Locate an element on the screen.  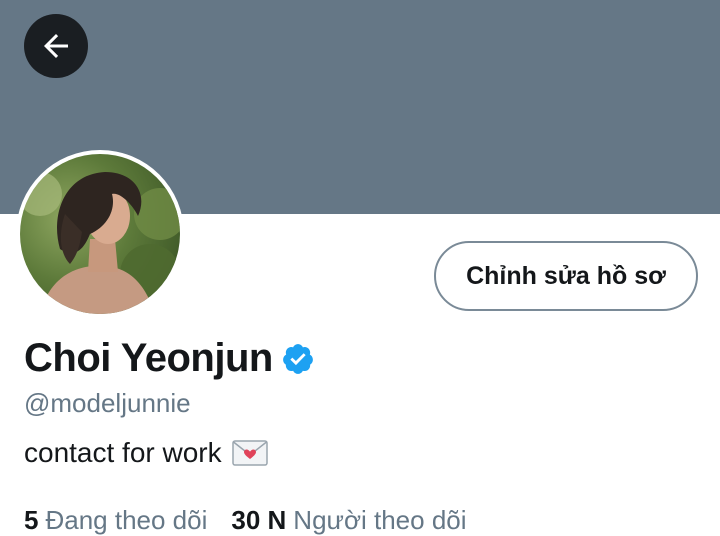
name-row: Choi Yeonjun is located at coordinates (169, 358).